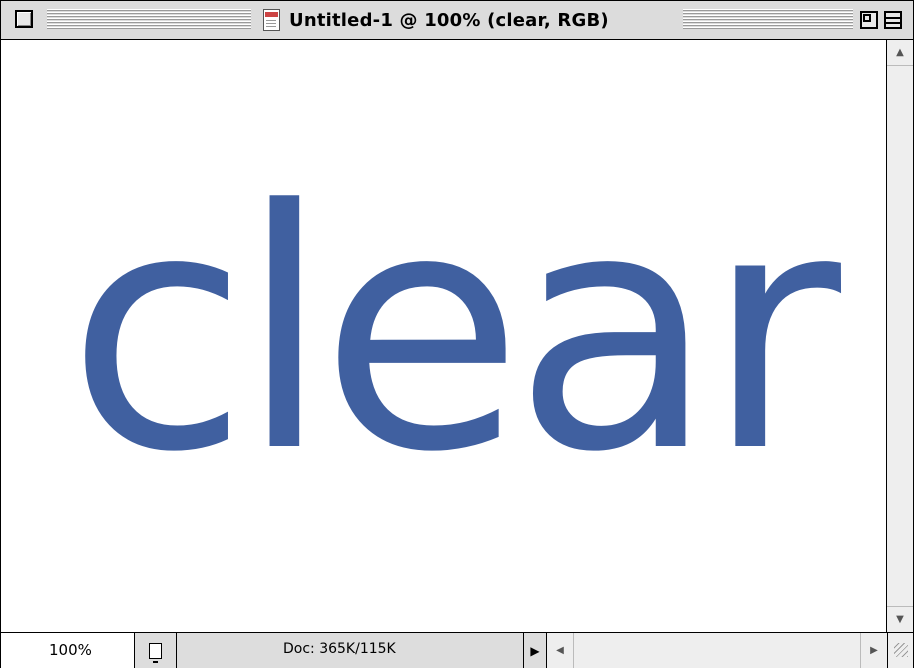  I want to click on horizontal-scrollbar: ◀ ▶, so click(717, 650).